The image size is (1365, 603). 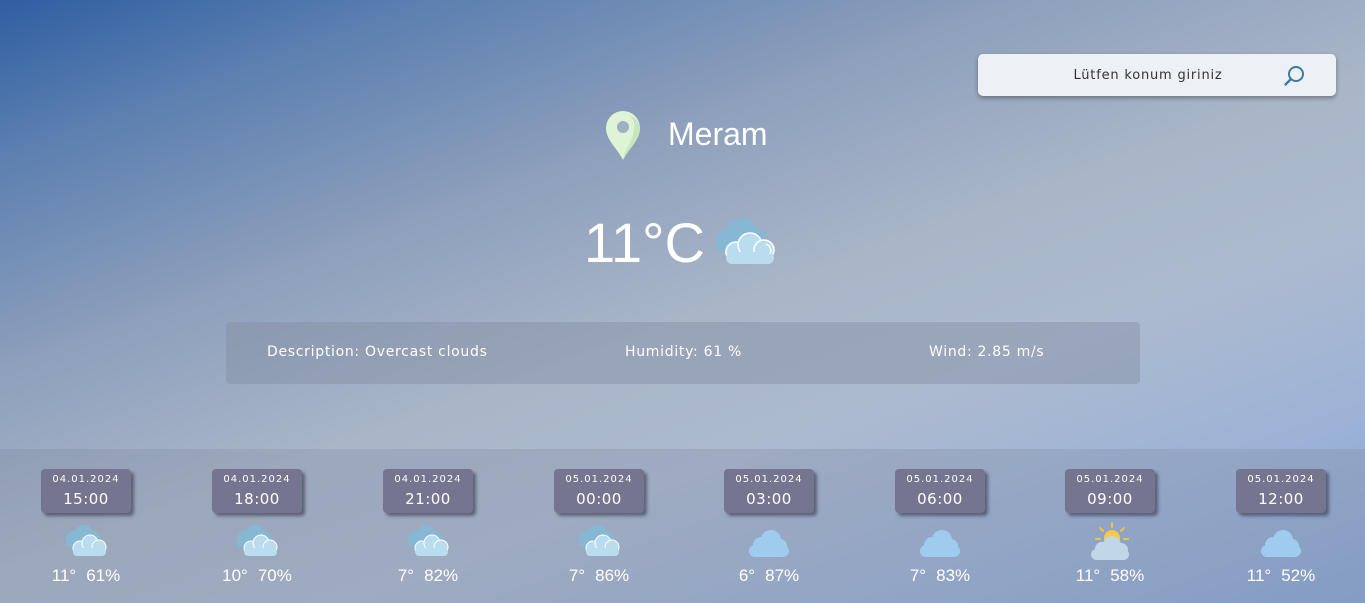 I want to click on forecast-datetime: 05.01.2024 12:00, so click(x=1281, y=491).